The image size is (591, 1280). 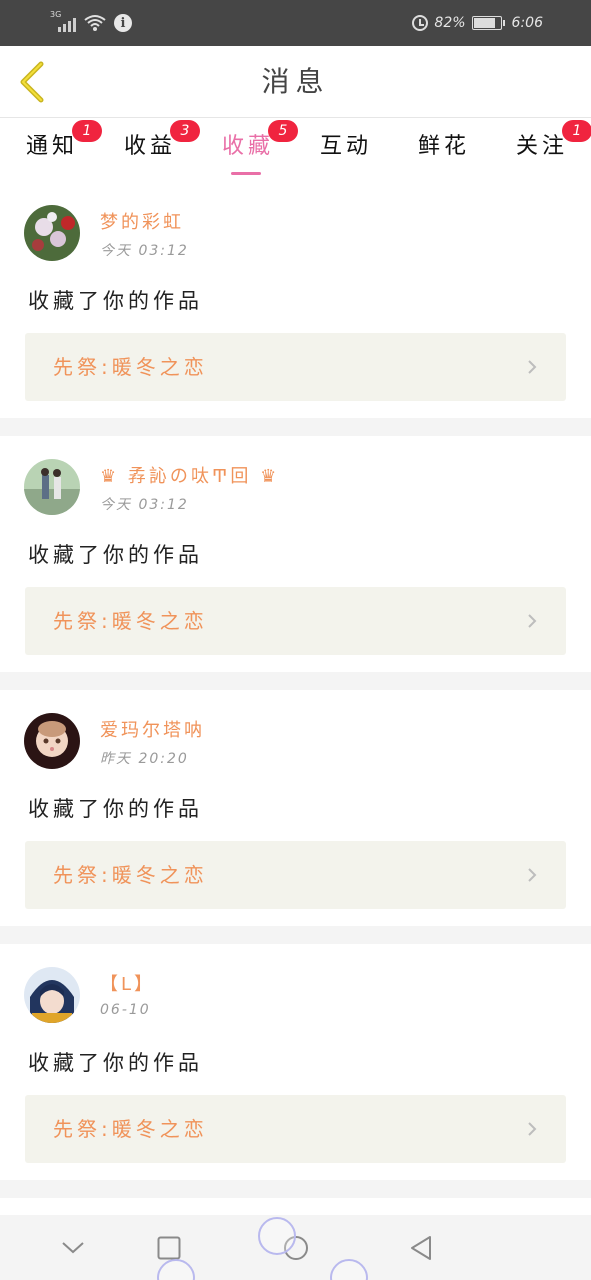 What do you see at coordinates (52, 146) in the screenshot?
I see `tab-label: 通知` at bounding box center [52, 146].